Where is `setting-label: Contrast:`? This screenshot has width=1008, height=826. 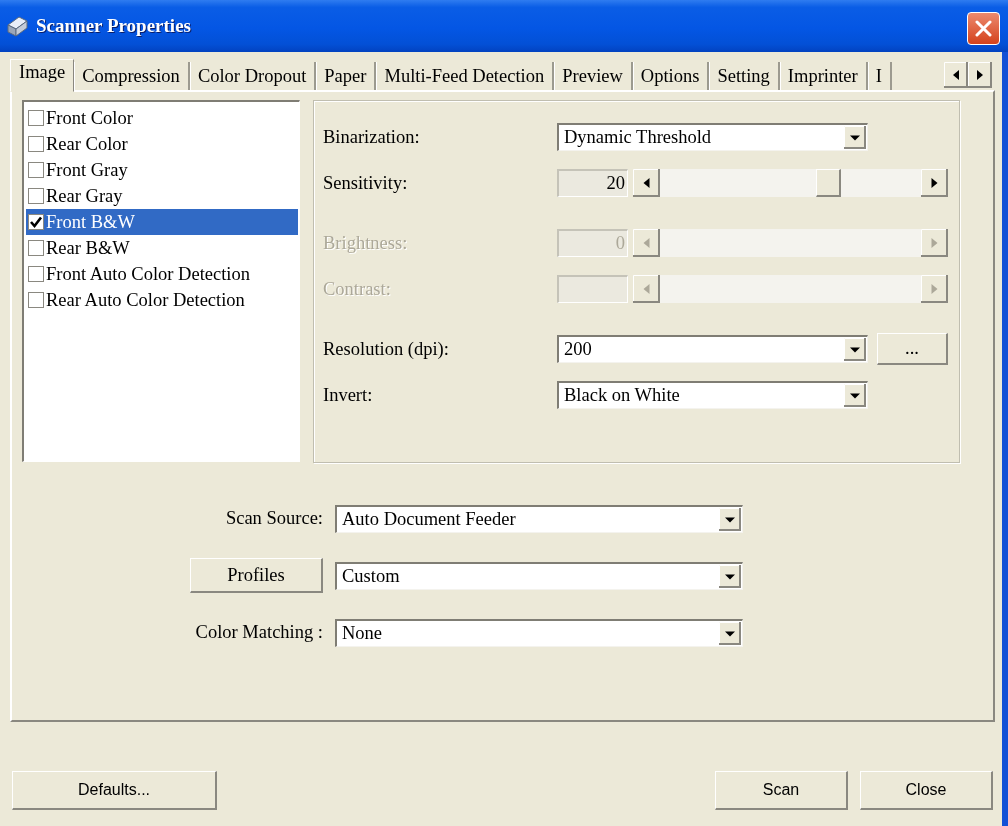 setting-label: Contrast: is located at coordinates (357, 289).